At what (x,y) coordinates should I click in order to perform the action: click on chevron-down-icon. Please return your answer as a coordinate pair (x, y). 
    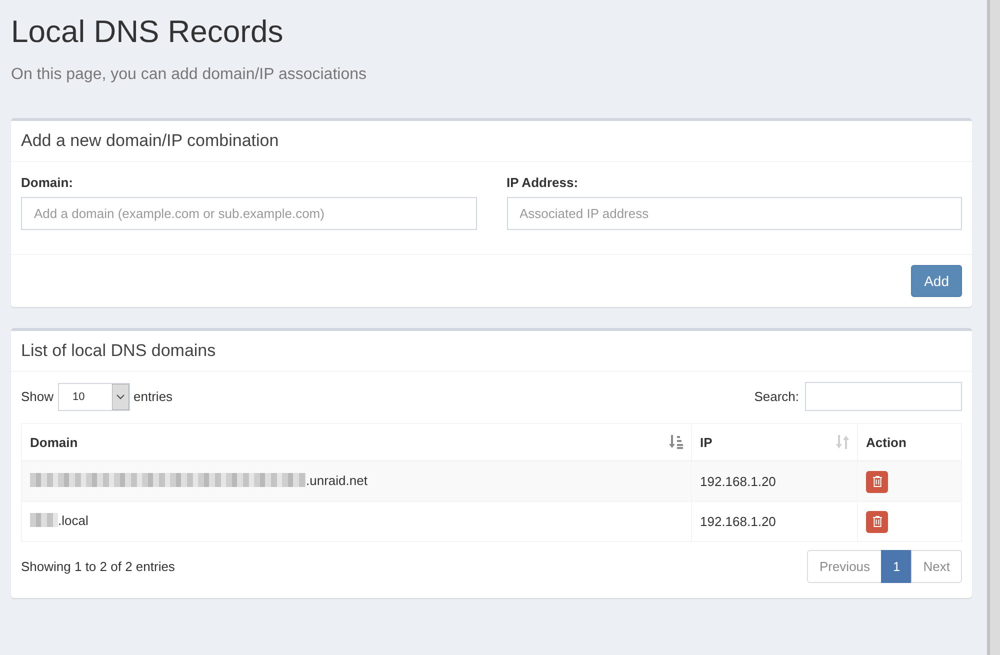
    Looking at the image, I should click on (120, 397).